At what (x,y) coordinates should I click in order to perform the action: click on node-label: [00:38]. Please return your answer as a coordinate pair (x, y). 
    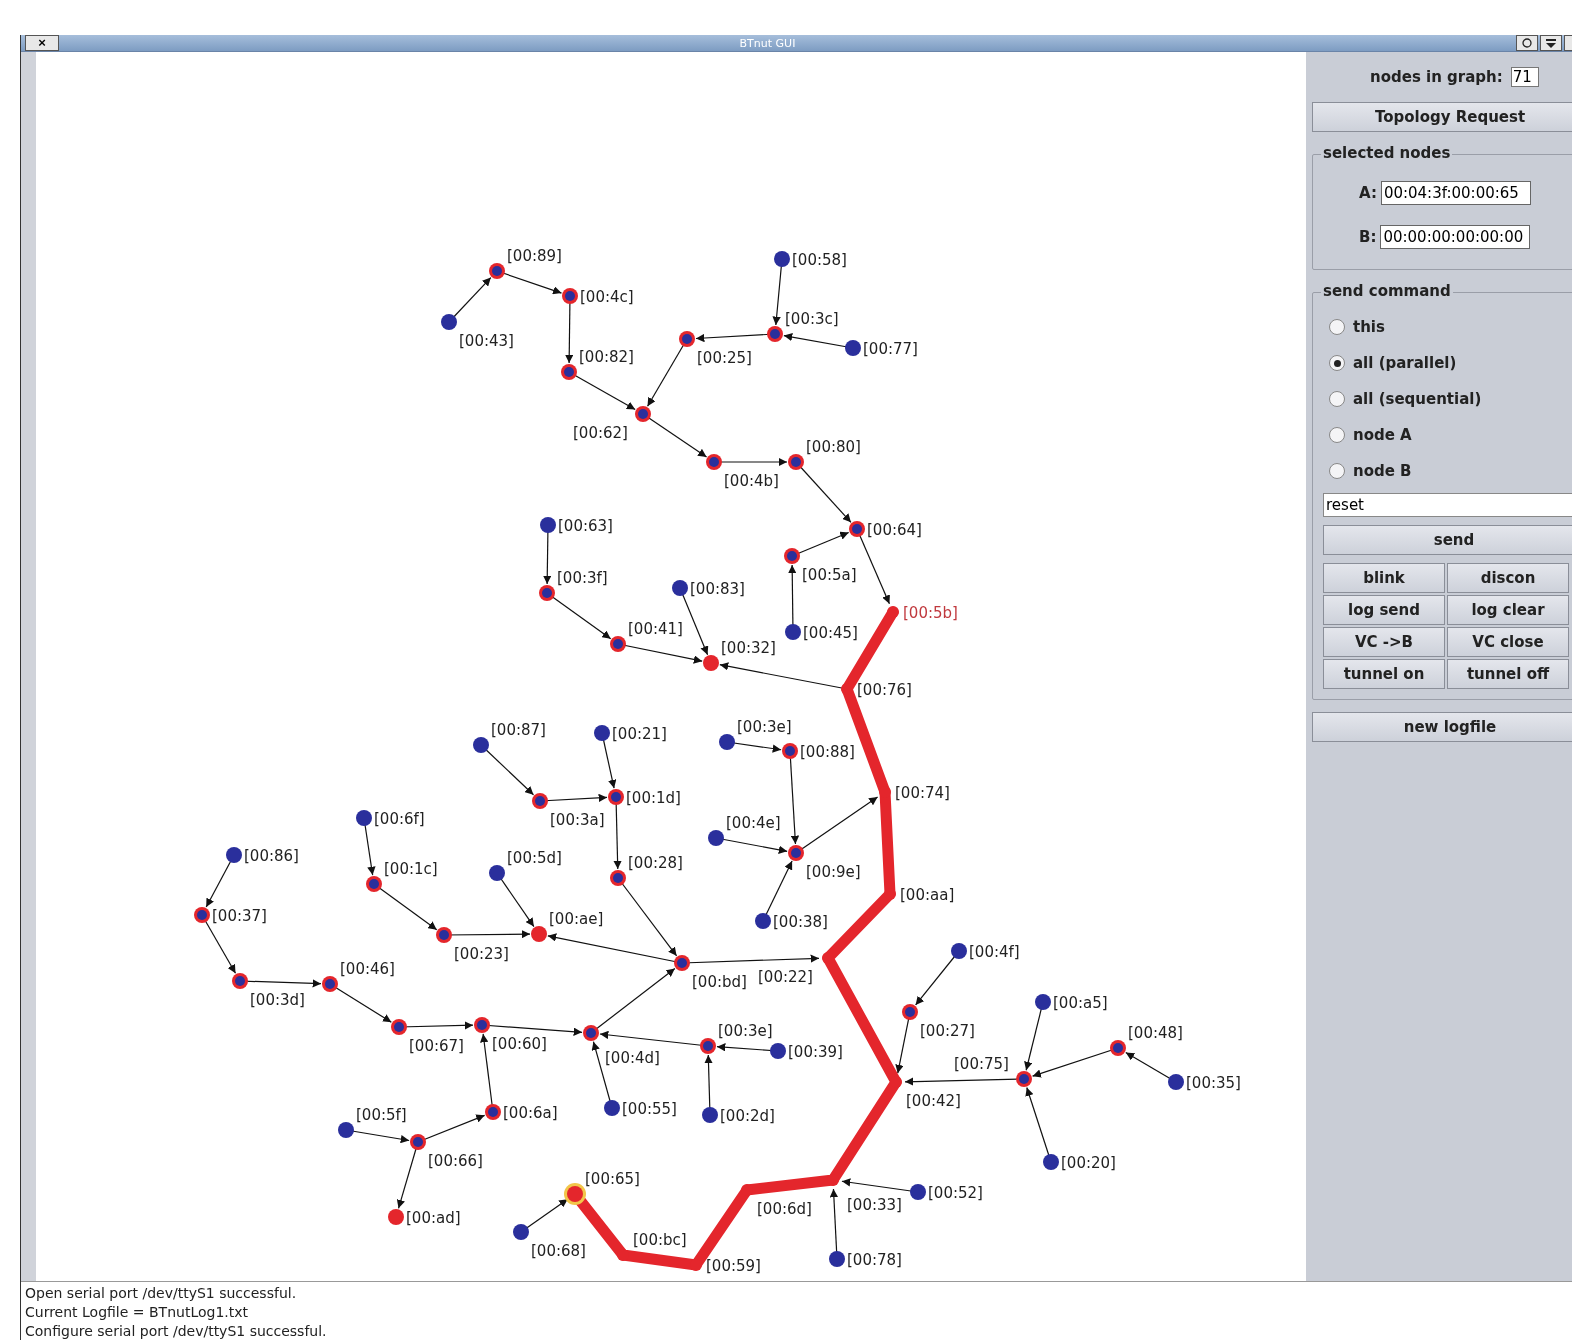
    Looking at the image, I should click on (800, 922).